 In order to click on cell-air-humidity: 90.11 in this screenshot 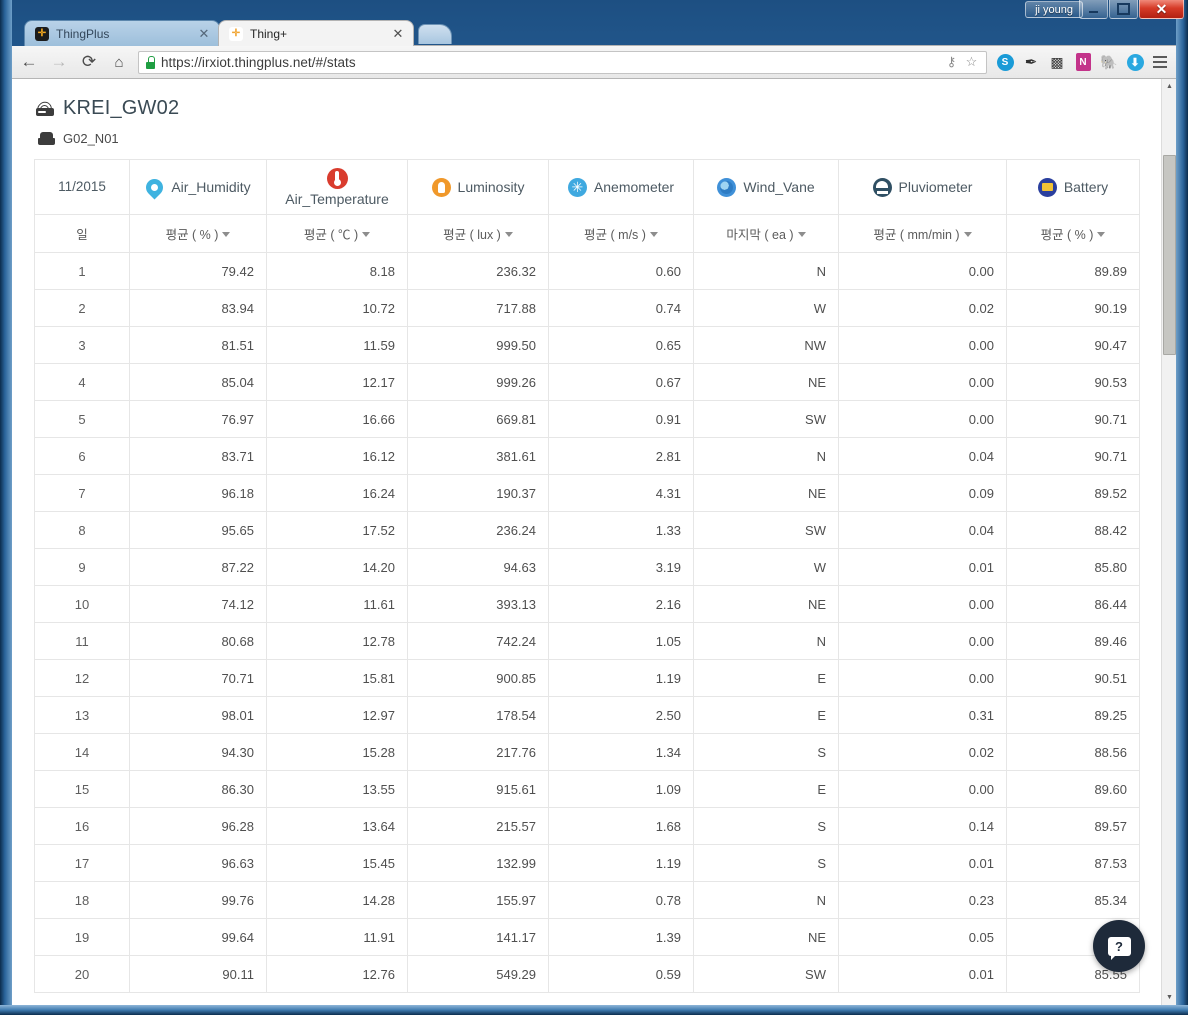, I will do `click(198, 974)`.